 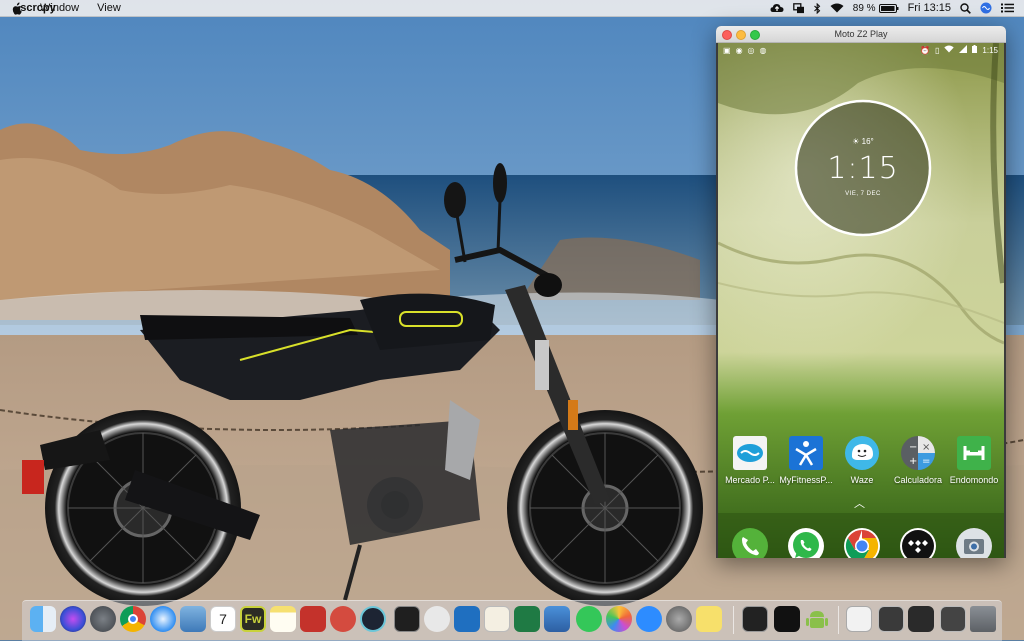 I want to click on alarm-icon: ⏰, so click(x=925, y=50).